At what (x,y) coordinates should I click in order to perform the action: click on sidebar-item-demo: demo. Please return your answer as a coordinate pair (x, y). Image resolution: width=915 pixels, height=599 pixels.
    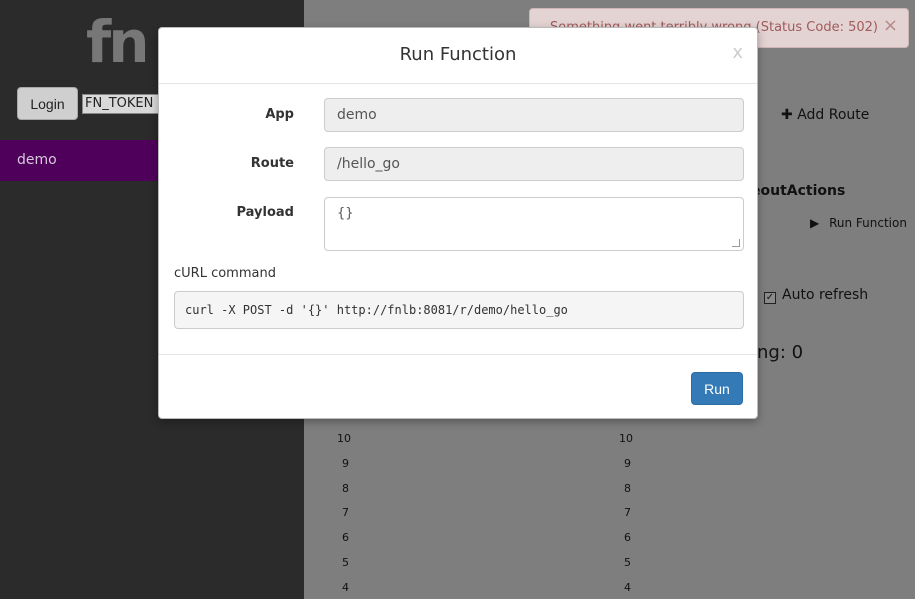
    Looking at the image, I should click on (79, 160).